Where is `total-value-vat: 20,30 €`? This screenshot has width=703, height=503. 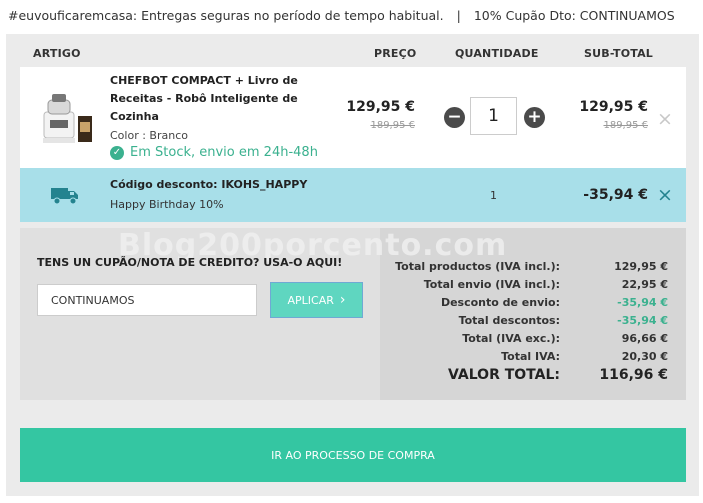 total-value-vat: 20,30 € is located at coordinates (644, 356).